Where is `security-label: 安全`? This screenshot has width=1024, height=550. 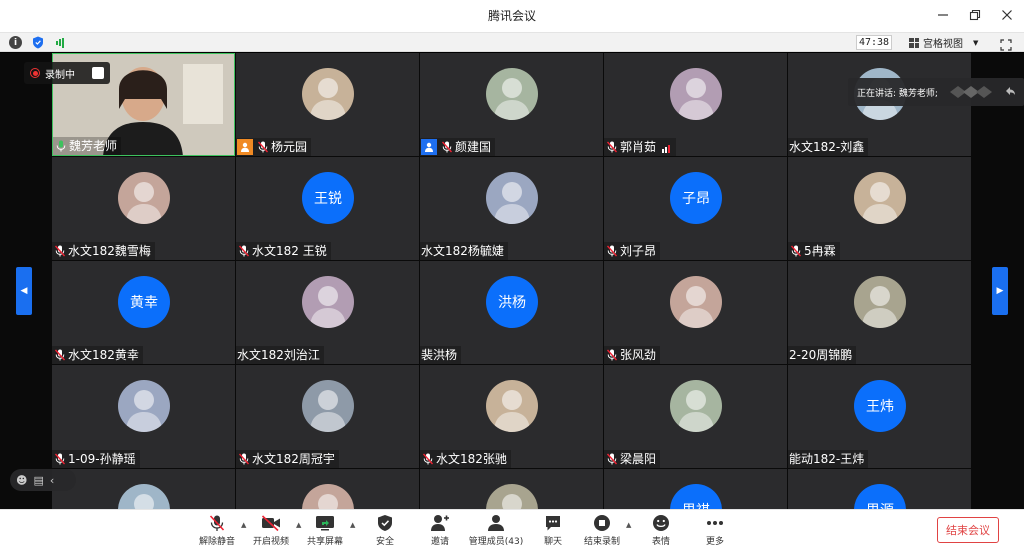 security-label: 安全 is located at coordinates (384, 542).